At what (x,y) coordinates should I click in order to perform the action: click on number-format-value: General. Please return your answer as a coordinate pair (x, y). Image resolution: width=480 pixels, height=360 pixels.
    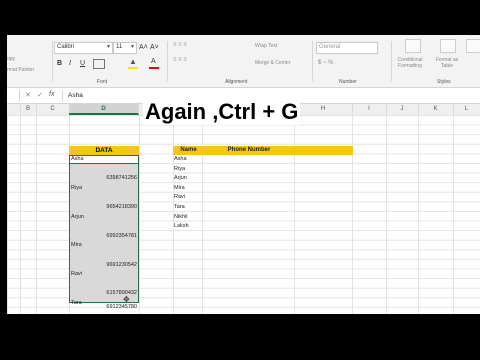
    Looking at the image, I should click on (330, 47).